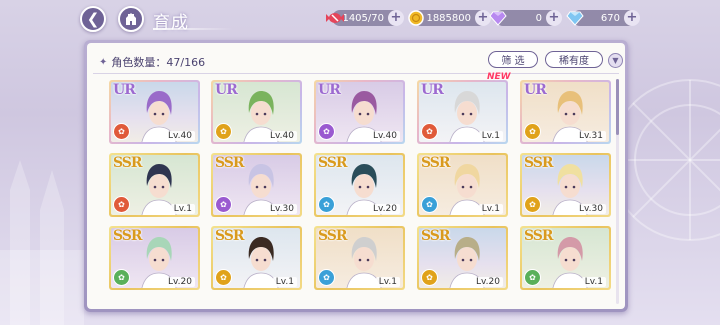 Image resolution: width=720 pixels, height=325 pixels. Describe the element at coordinates (193, 29) in the screenshot. I see `title-underline` at that location.